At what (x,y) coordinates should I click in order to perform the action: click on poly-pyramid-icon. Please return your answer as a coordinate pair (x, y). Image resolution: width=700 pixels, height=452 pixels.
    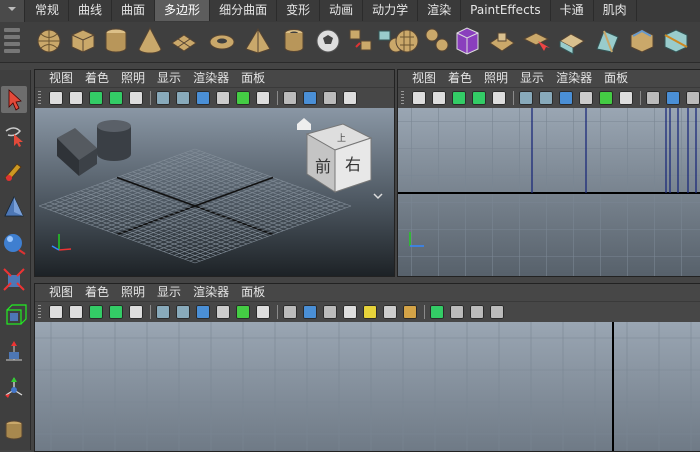
    Looking at the image, I should click on (258, 41).